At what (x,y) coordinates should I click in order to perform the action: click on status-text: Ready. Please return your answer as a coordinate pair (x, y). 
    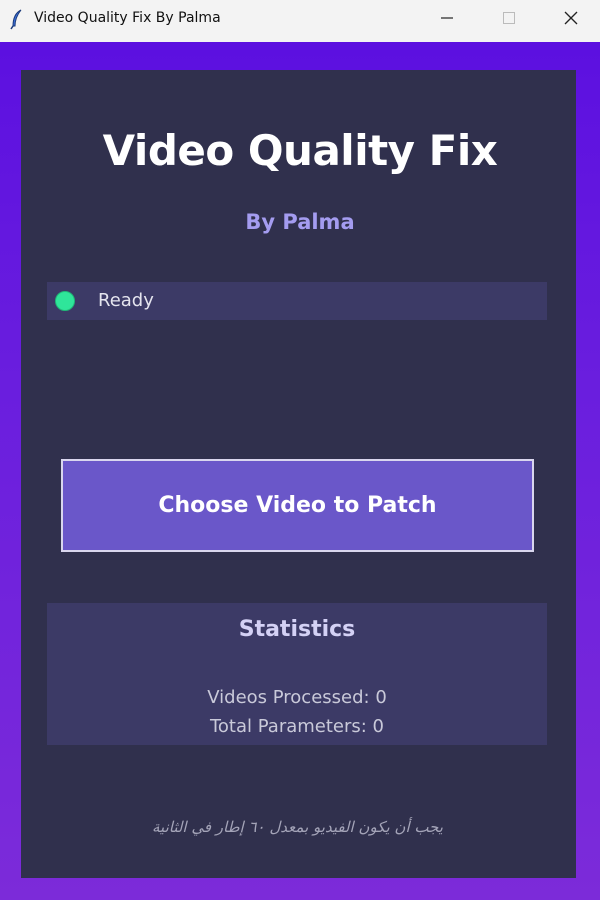
    Looking at the image, I should click on (126, 300).